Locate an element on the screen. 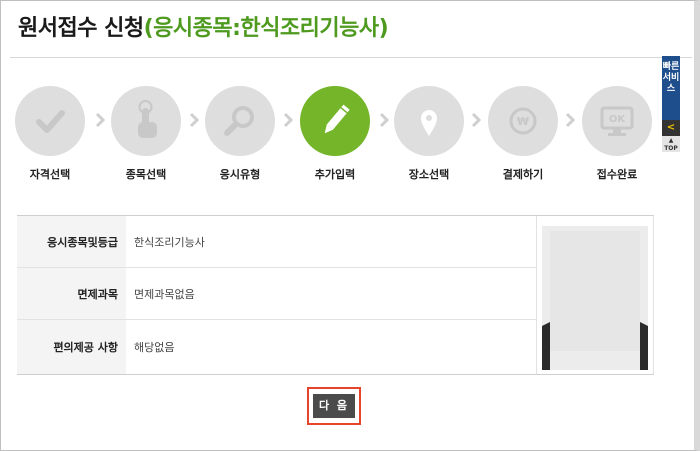  row-header: 응시종목및등급 is located at coordinates (71, 241).